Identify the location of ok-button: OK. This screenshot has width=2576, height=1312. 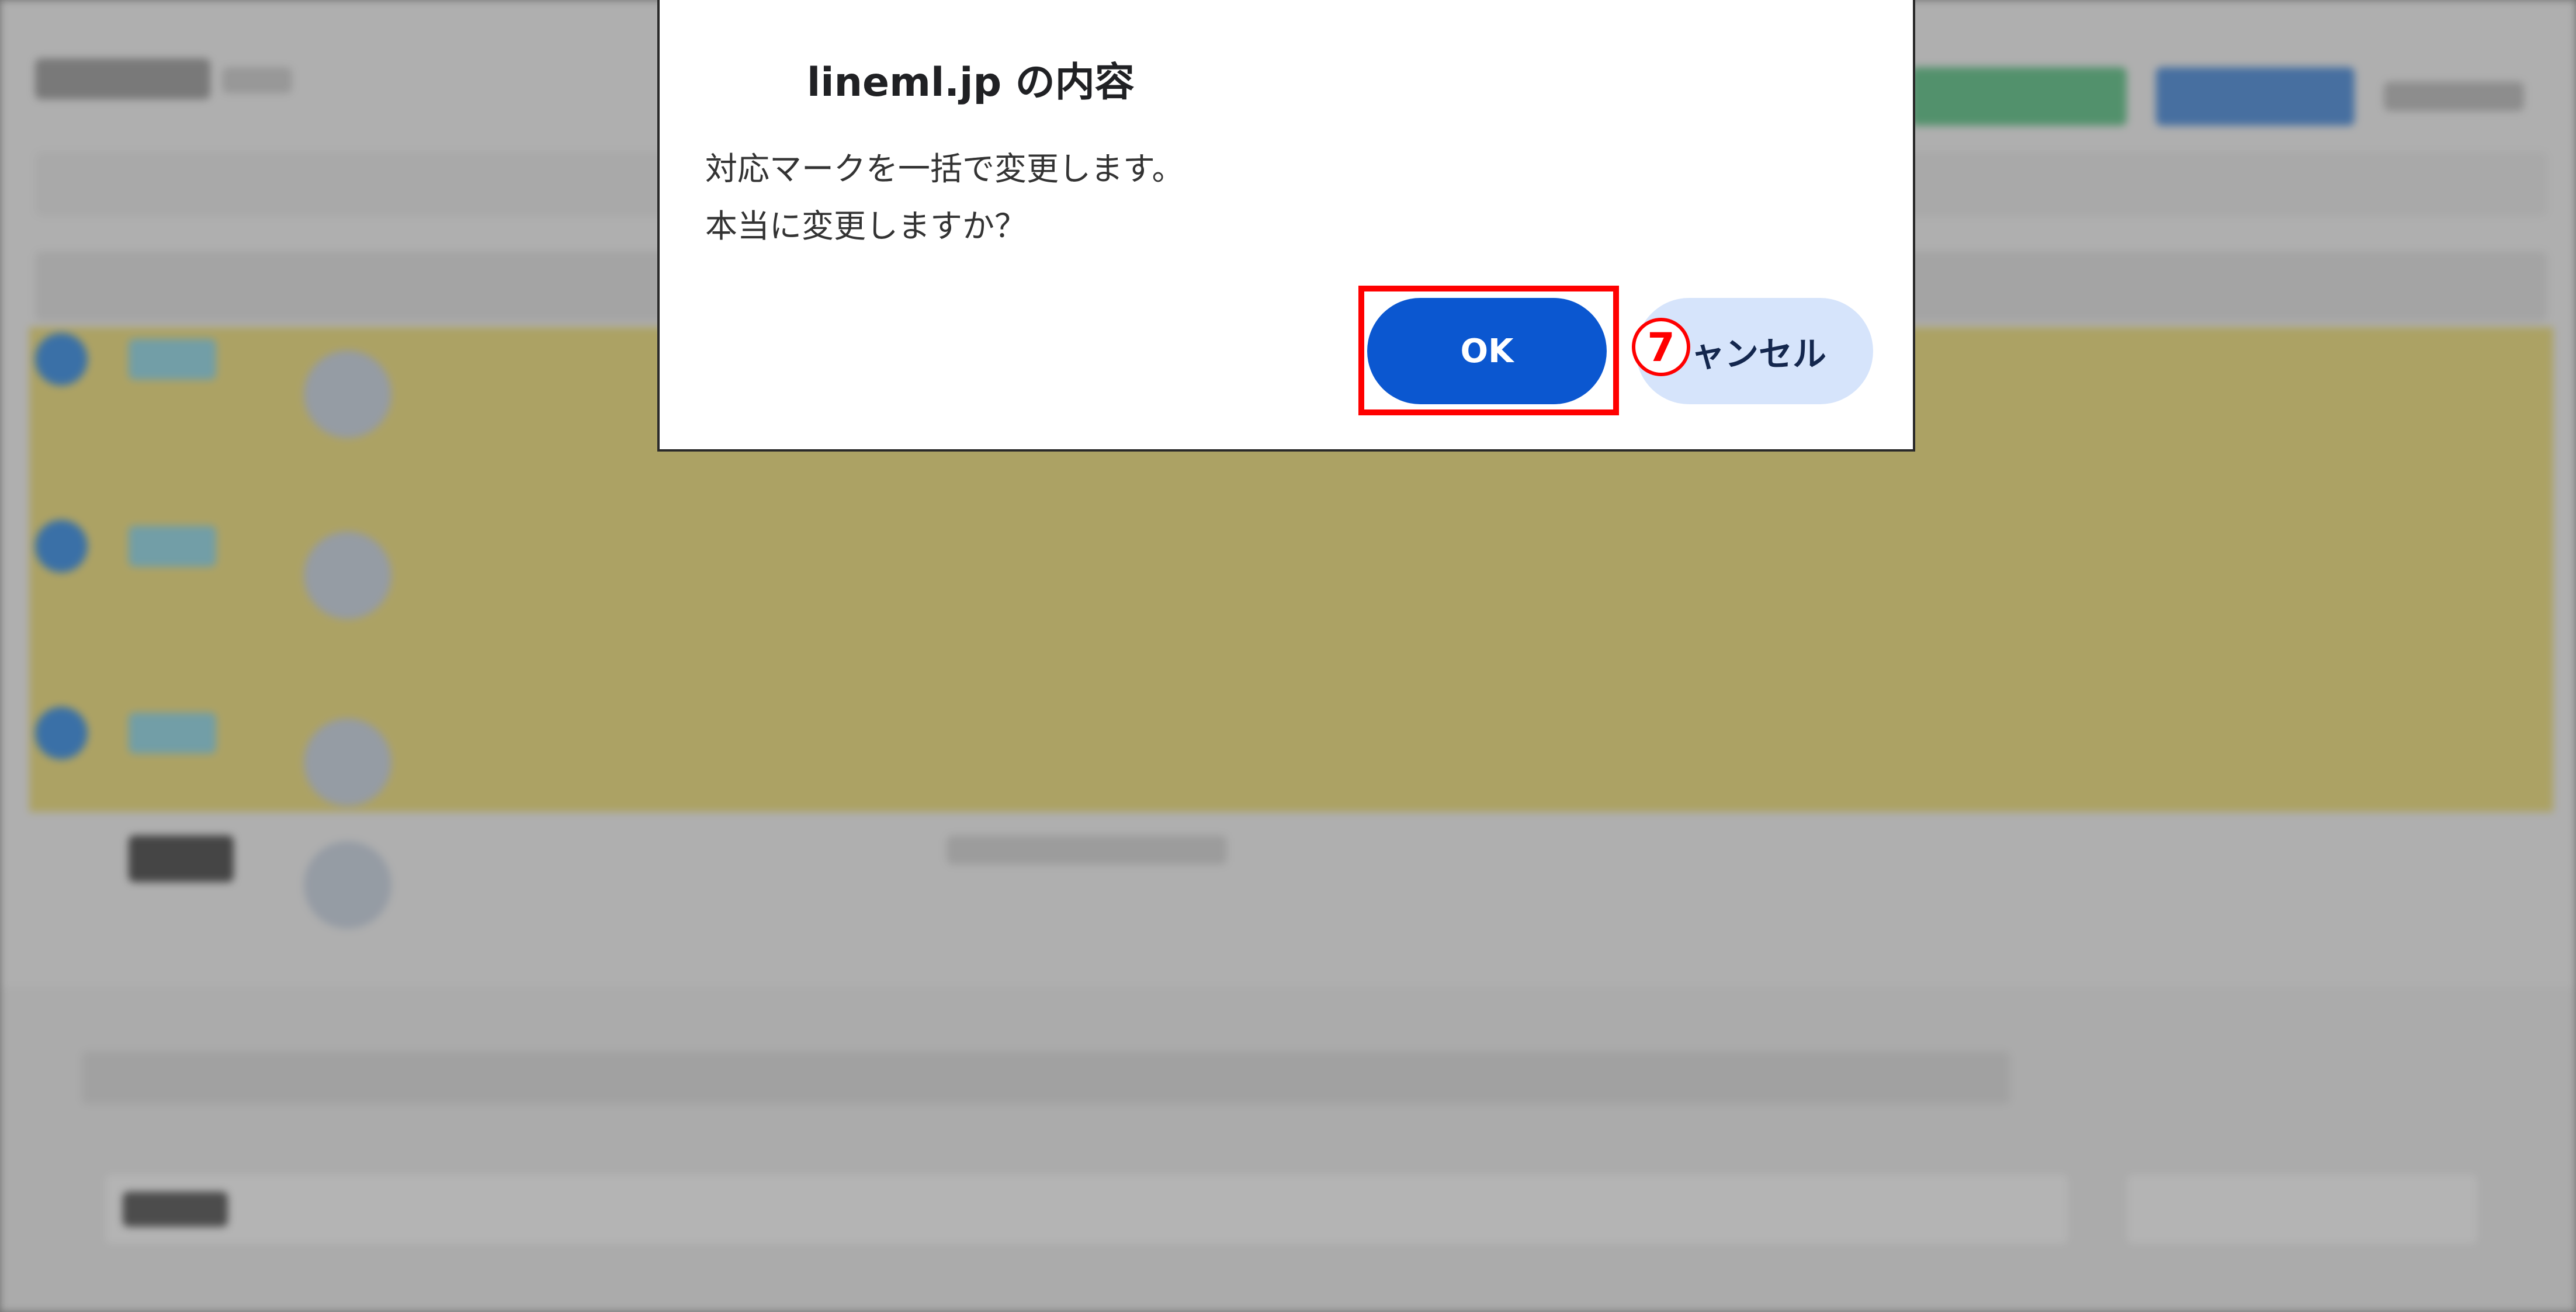
(1487, 351).